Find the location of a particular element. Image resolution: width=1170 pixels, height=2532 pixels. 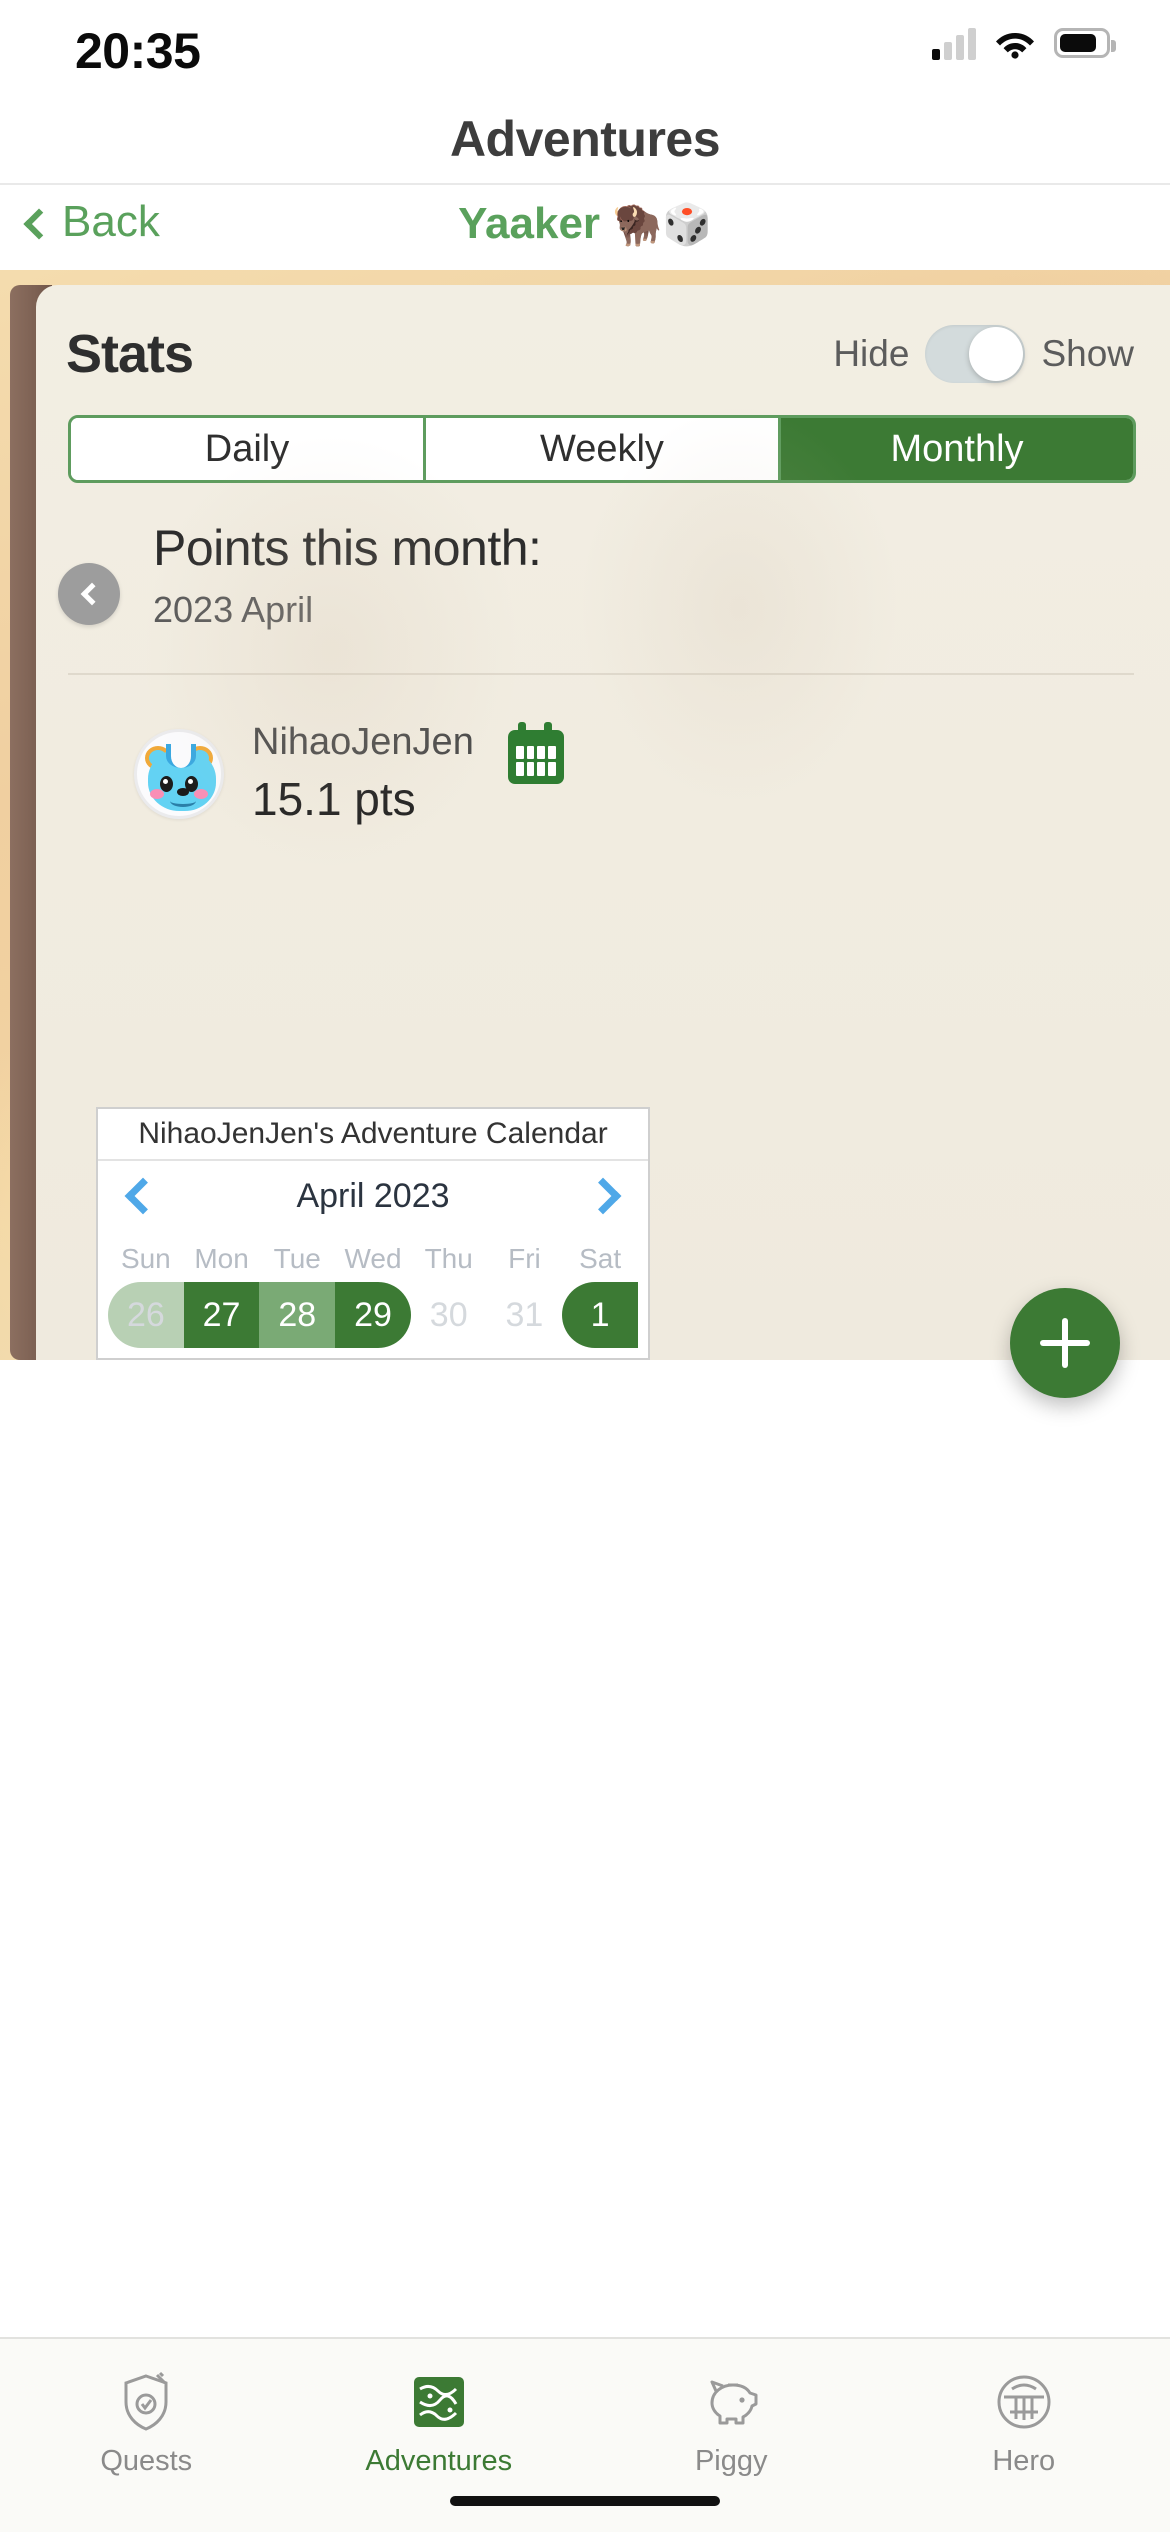

user-stat-row: NihaoJenJen 15.1 pts is located at coordinates (652, 773).